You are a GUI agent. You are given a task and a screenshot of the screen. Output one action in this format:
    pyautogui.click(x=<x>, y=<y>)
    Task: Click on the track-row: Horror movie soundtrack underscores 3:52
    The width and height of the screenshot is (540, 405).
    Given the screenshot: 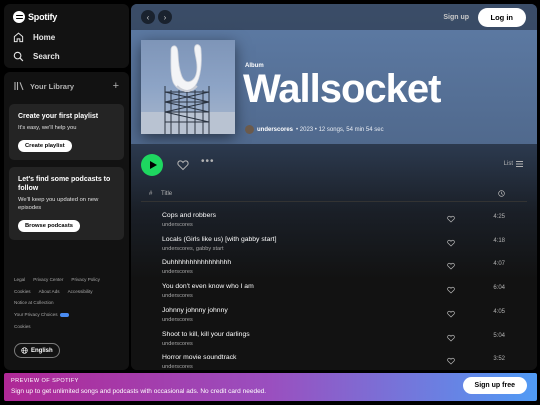 What is the action you would take?
    pyautogui.click(x=334, y=361)
    